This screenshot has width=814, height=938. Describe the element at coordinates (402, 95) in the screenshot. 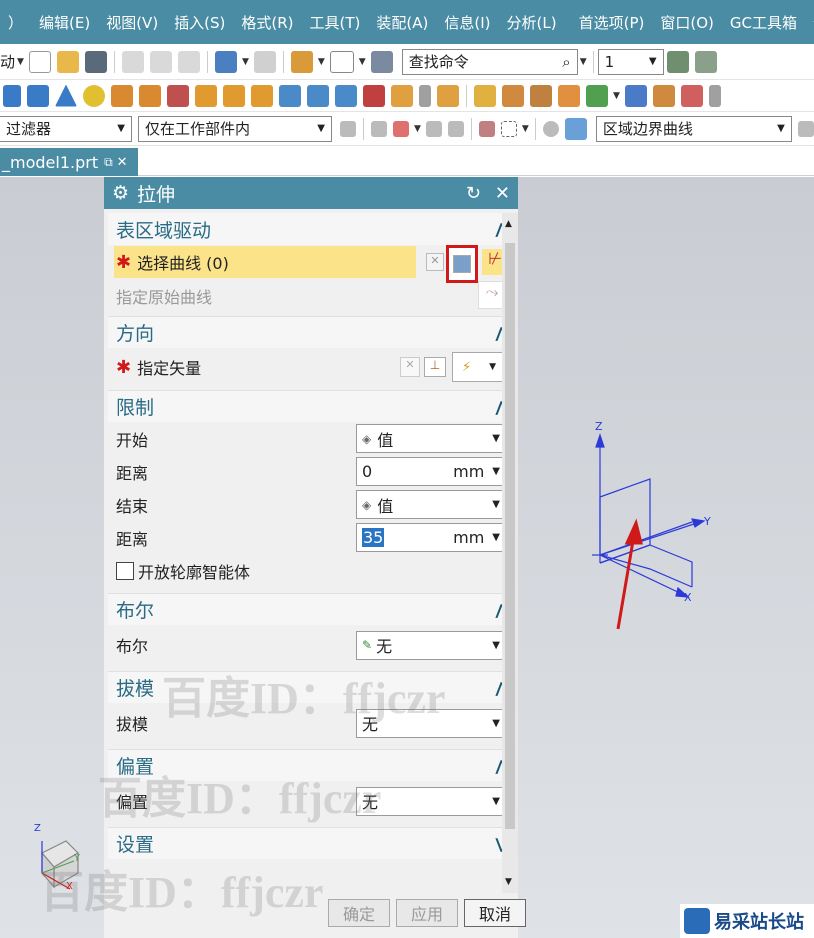

I see `offset-face-icon` at that location.